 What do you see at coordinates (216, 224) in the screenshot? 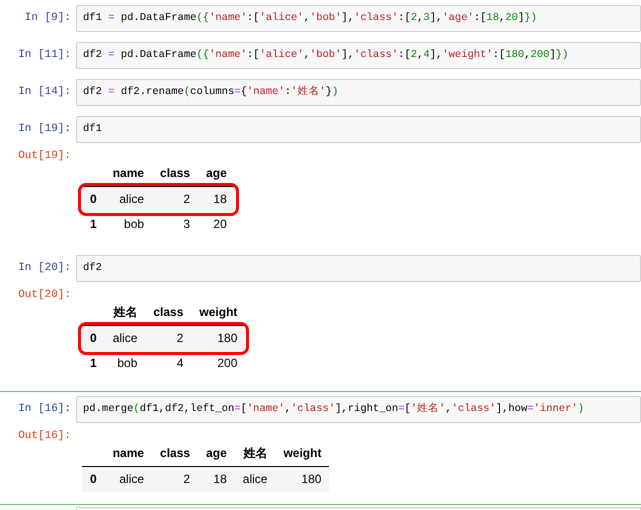
I see `table-cell: 20` at bounding box center [216, 224].